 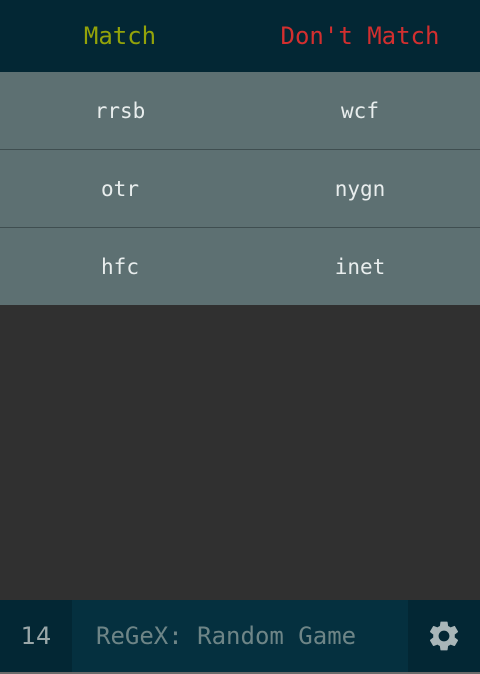 I want to click on dont-match-column-title: Don't Match, so click(x=360, y=36).